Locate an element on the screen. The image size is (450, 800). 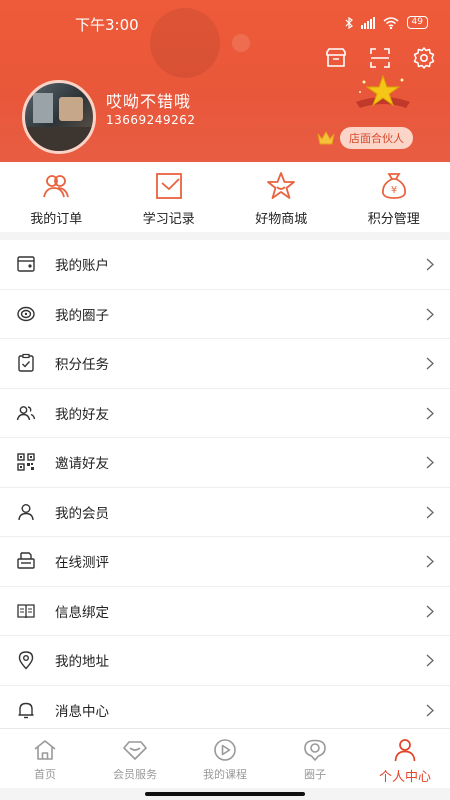
book-icon is located at coordinates (26, 611).